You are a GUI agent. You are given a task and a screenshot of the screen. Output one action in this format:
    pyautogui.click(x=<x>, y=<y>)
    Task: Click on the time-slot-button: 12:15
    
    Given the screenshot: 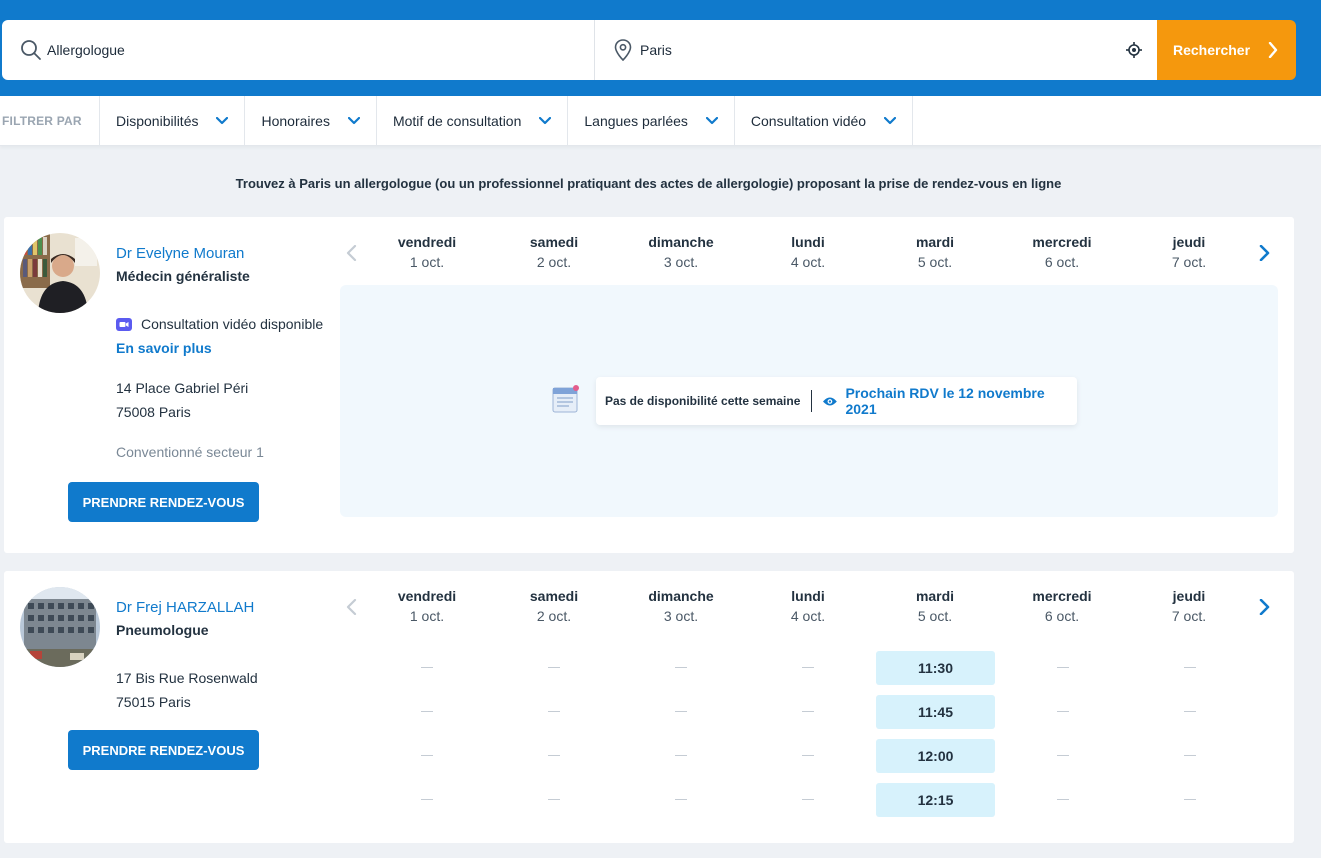 What is the action you would take?
    pyautogui.click(x=935, y=800)
    